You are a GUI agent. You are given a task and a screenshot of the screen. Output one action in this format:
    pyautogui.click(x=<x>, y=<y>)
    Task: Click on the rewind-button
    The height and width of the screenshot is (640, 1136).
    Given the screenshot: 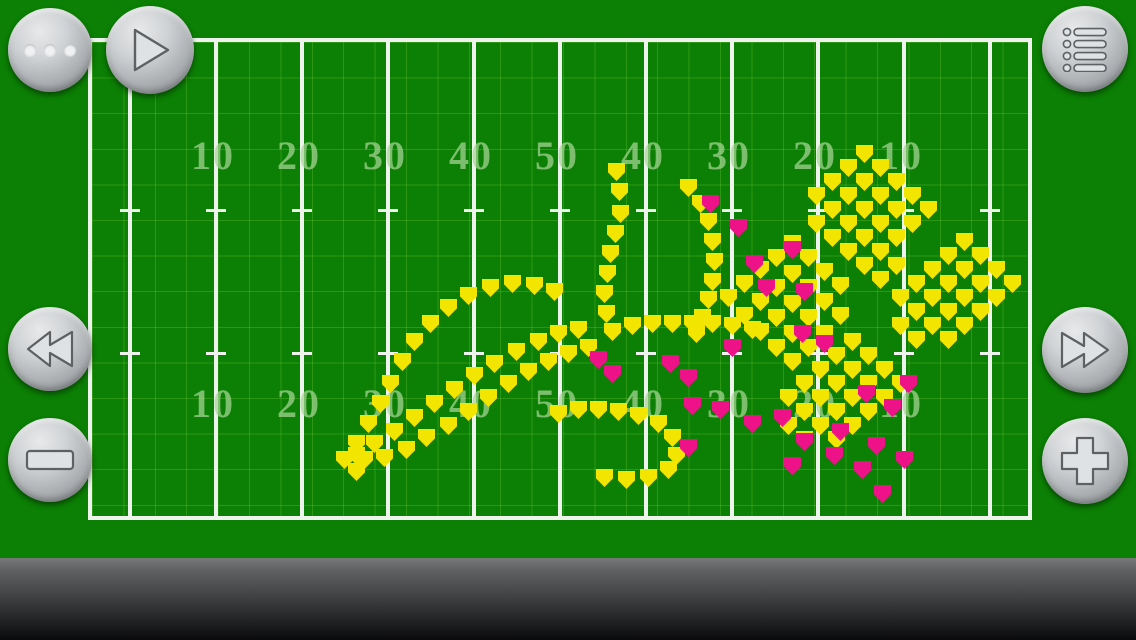 What is the action you would take?
    pyautogui.click(x=50, y=349)
    